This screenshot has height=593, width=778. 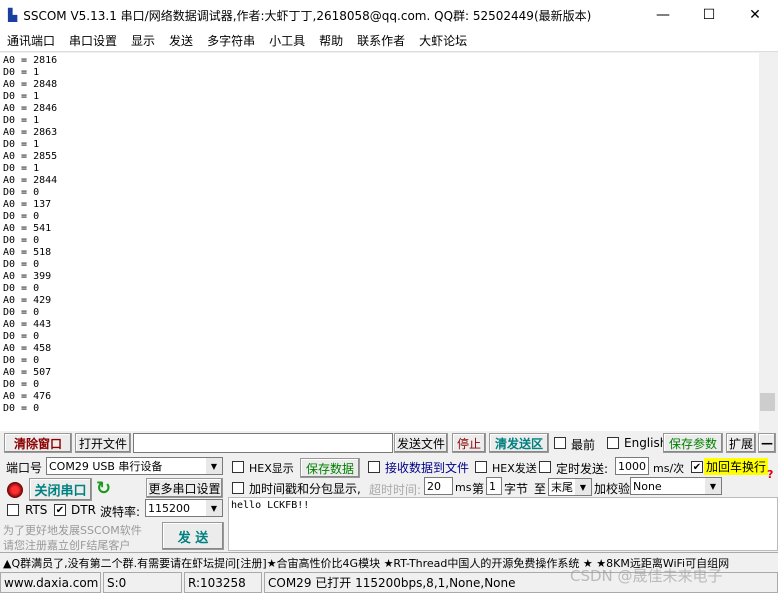 I want to click on save-params-button: 保存参数, so click(x=693, y=443).